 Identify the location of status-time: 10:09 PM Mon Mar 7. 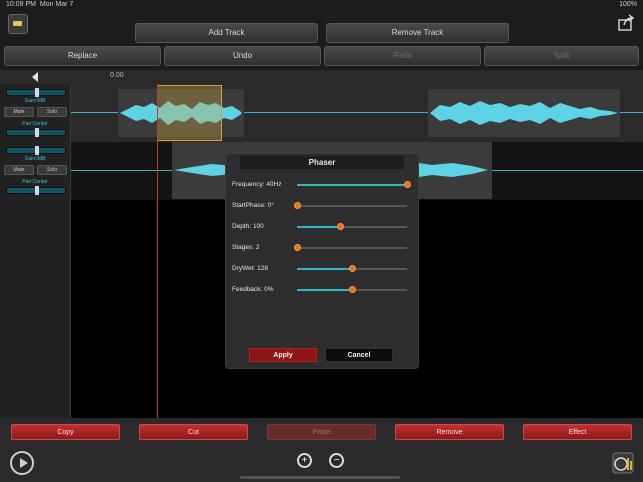
(40, 4).